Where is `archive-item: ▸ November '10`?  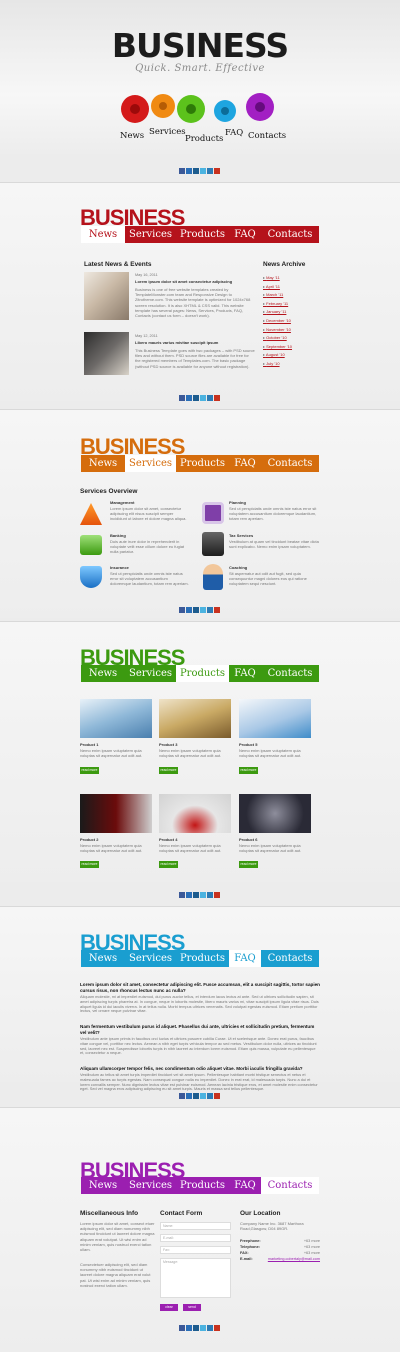
archive-item: ▸ November '10 is located at coordinates (293, 331).